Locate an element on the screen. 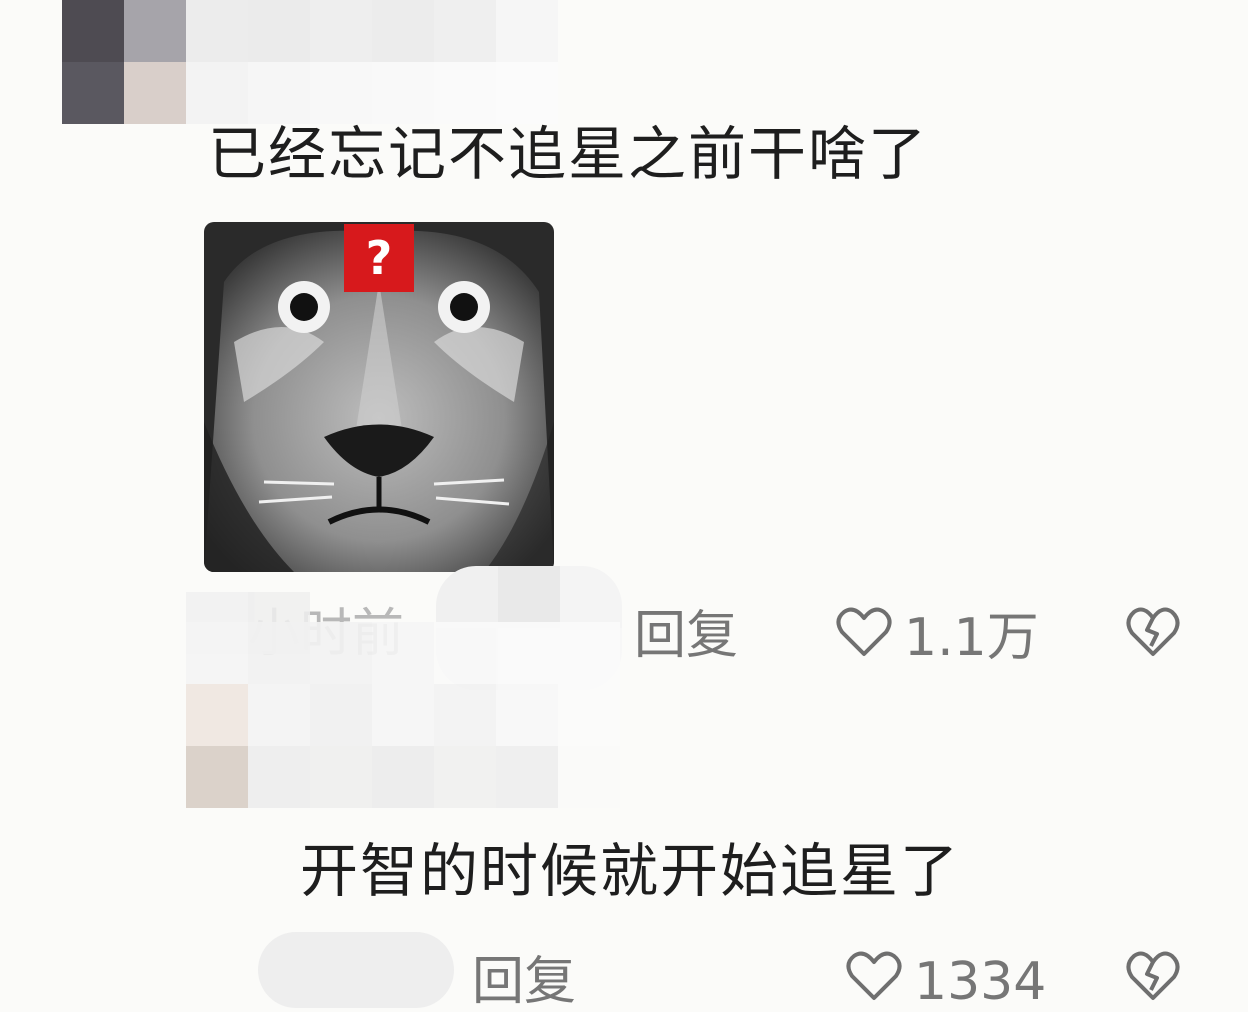 This screenshot has height=1012, width=1248. like-count-2: 1334 is located at coordinates (980, 982).